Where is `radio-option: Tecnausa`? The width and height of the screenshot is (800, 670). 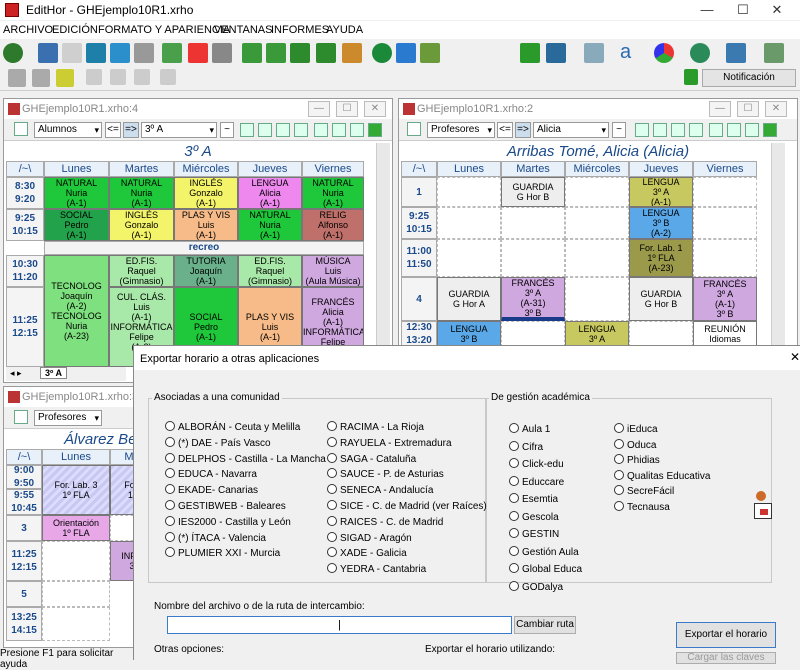 radio-option: Tecnausa is located at coordinates (642, 507).